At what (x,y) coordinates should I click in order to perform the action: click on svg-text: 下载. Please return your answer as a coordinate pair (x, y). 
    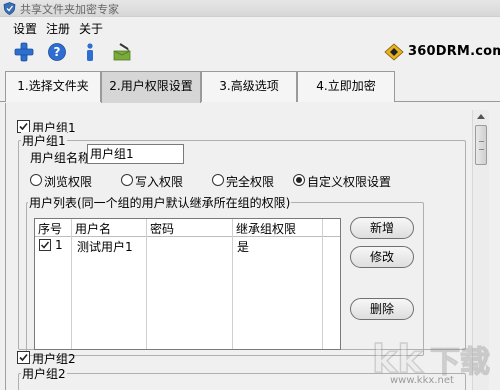
    Looking at the image, I should click on (460, 361).